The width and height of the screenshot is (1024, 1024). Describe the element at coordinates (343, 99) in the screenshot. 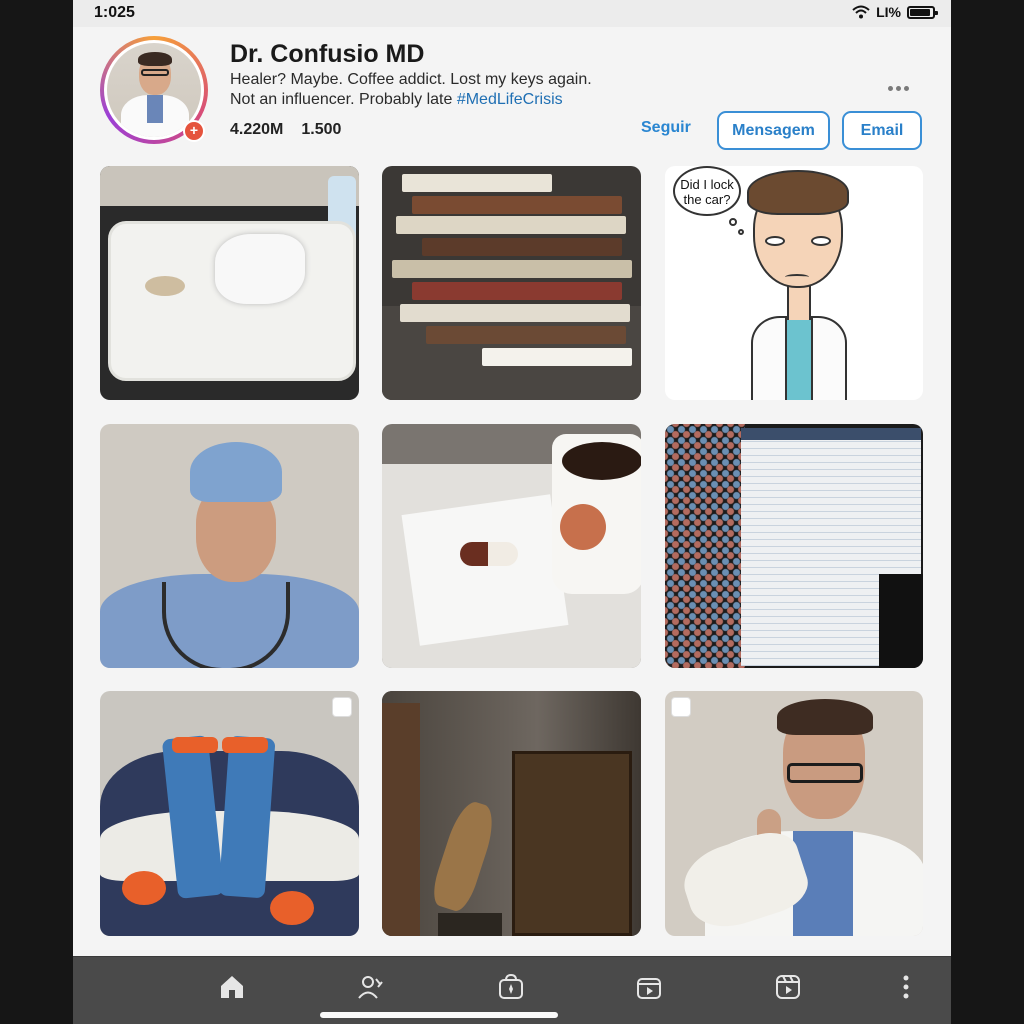

I see `bio-line-2-text: Not an influencer. Probably late` at that location.